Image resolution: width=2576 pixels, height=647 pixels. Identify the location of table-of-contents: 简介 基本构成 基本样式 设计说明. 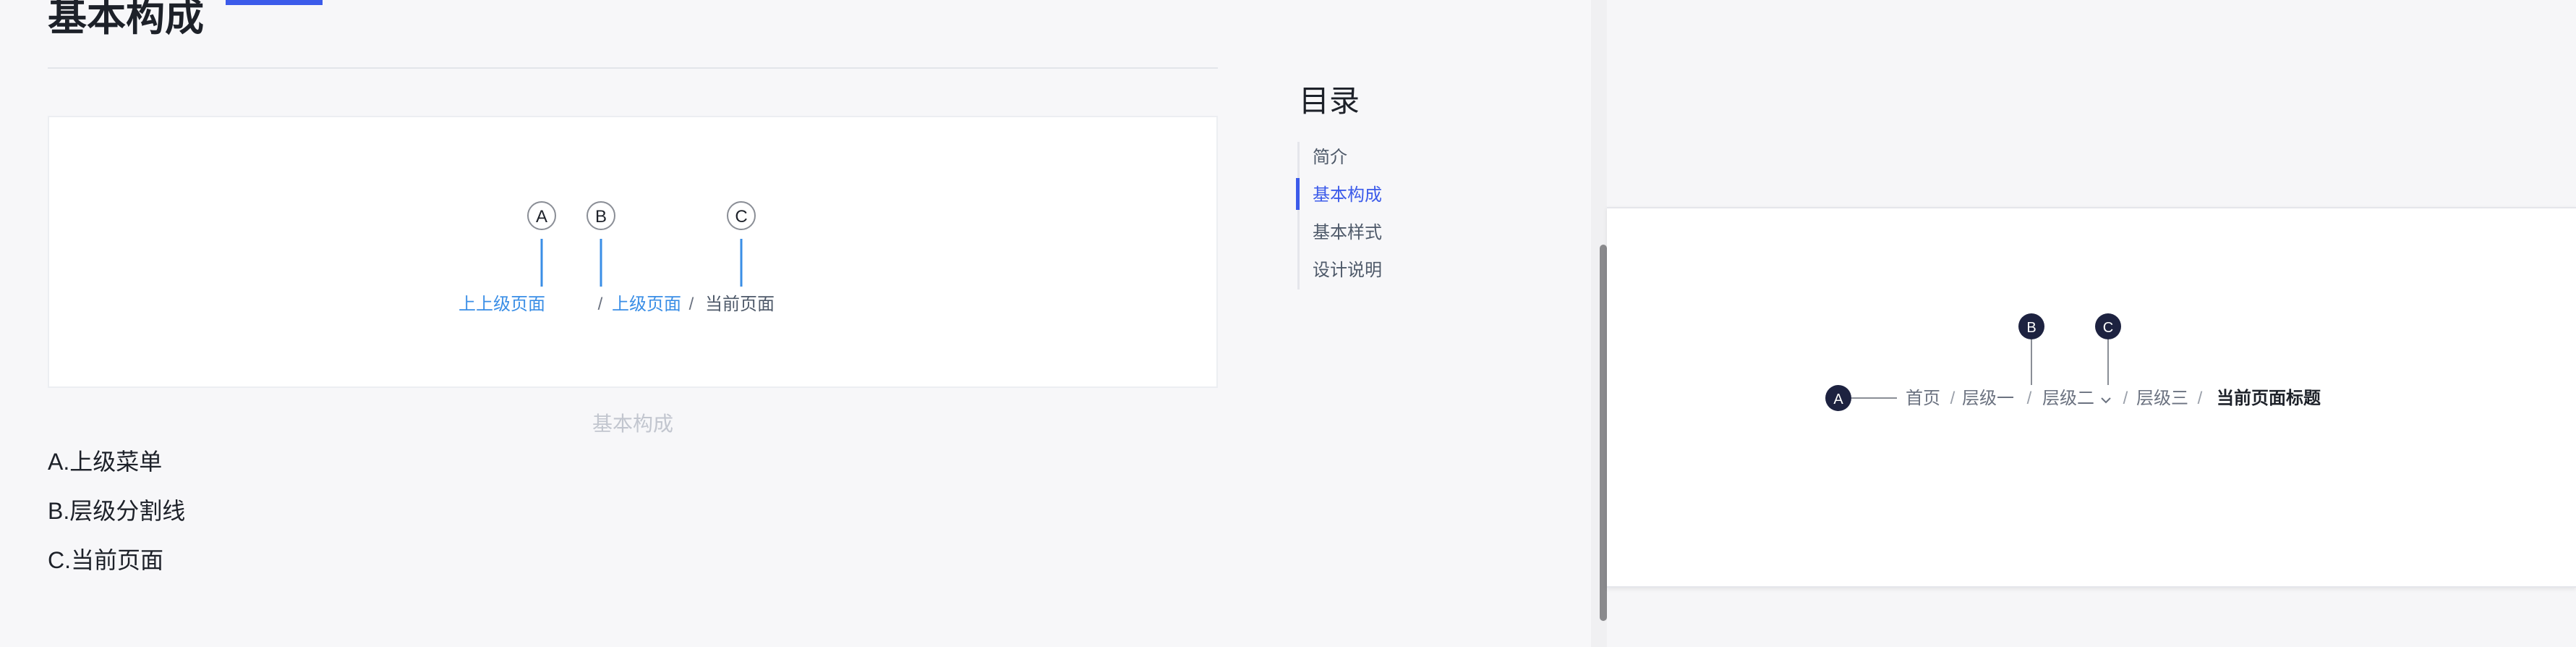
(1348, 217).